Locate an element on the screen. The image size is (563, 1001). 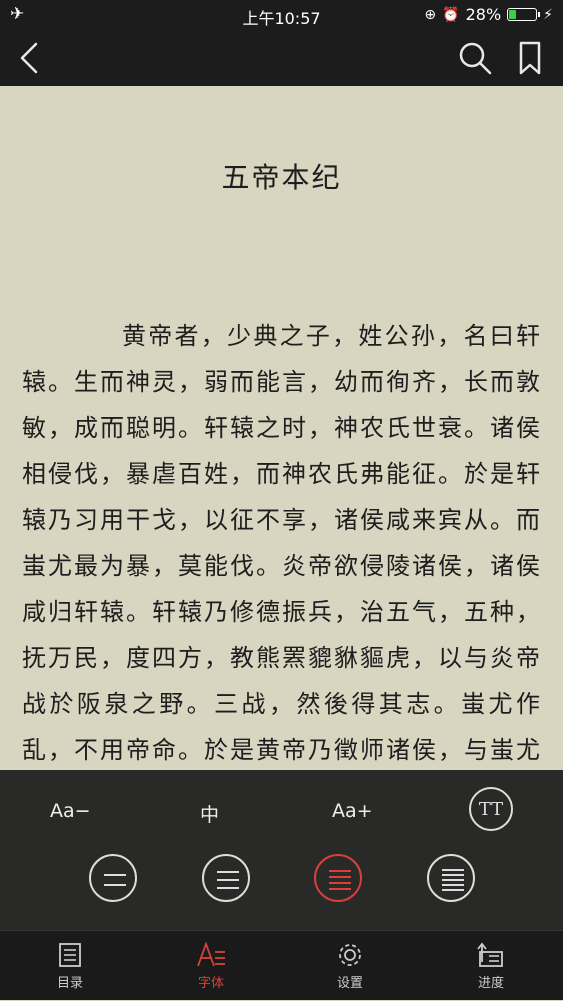
font-decrease-button: Aa− is located at coordinates (70, 811).